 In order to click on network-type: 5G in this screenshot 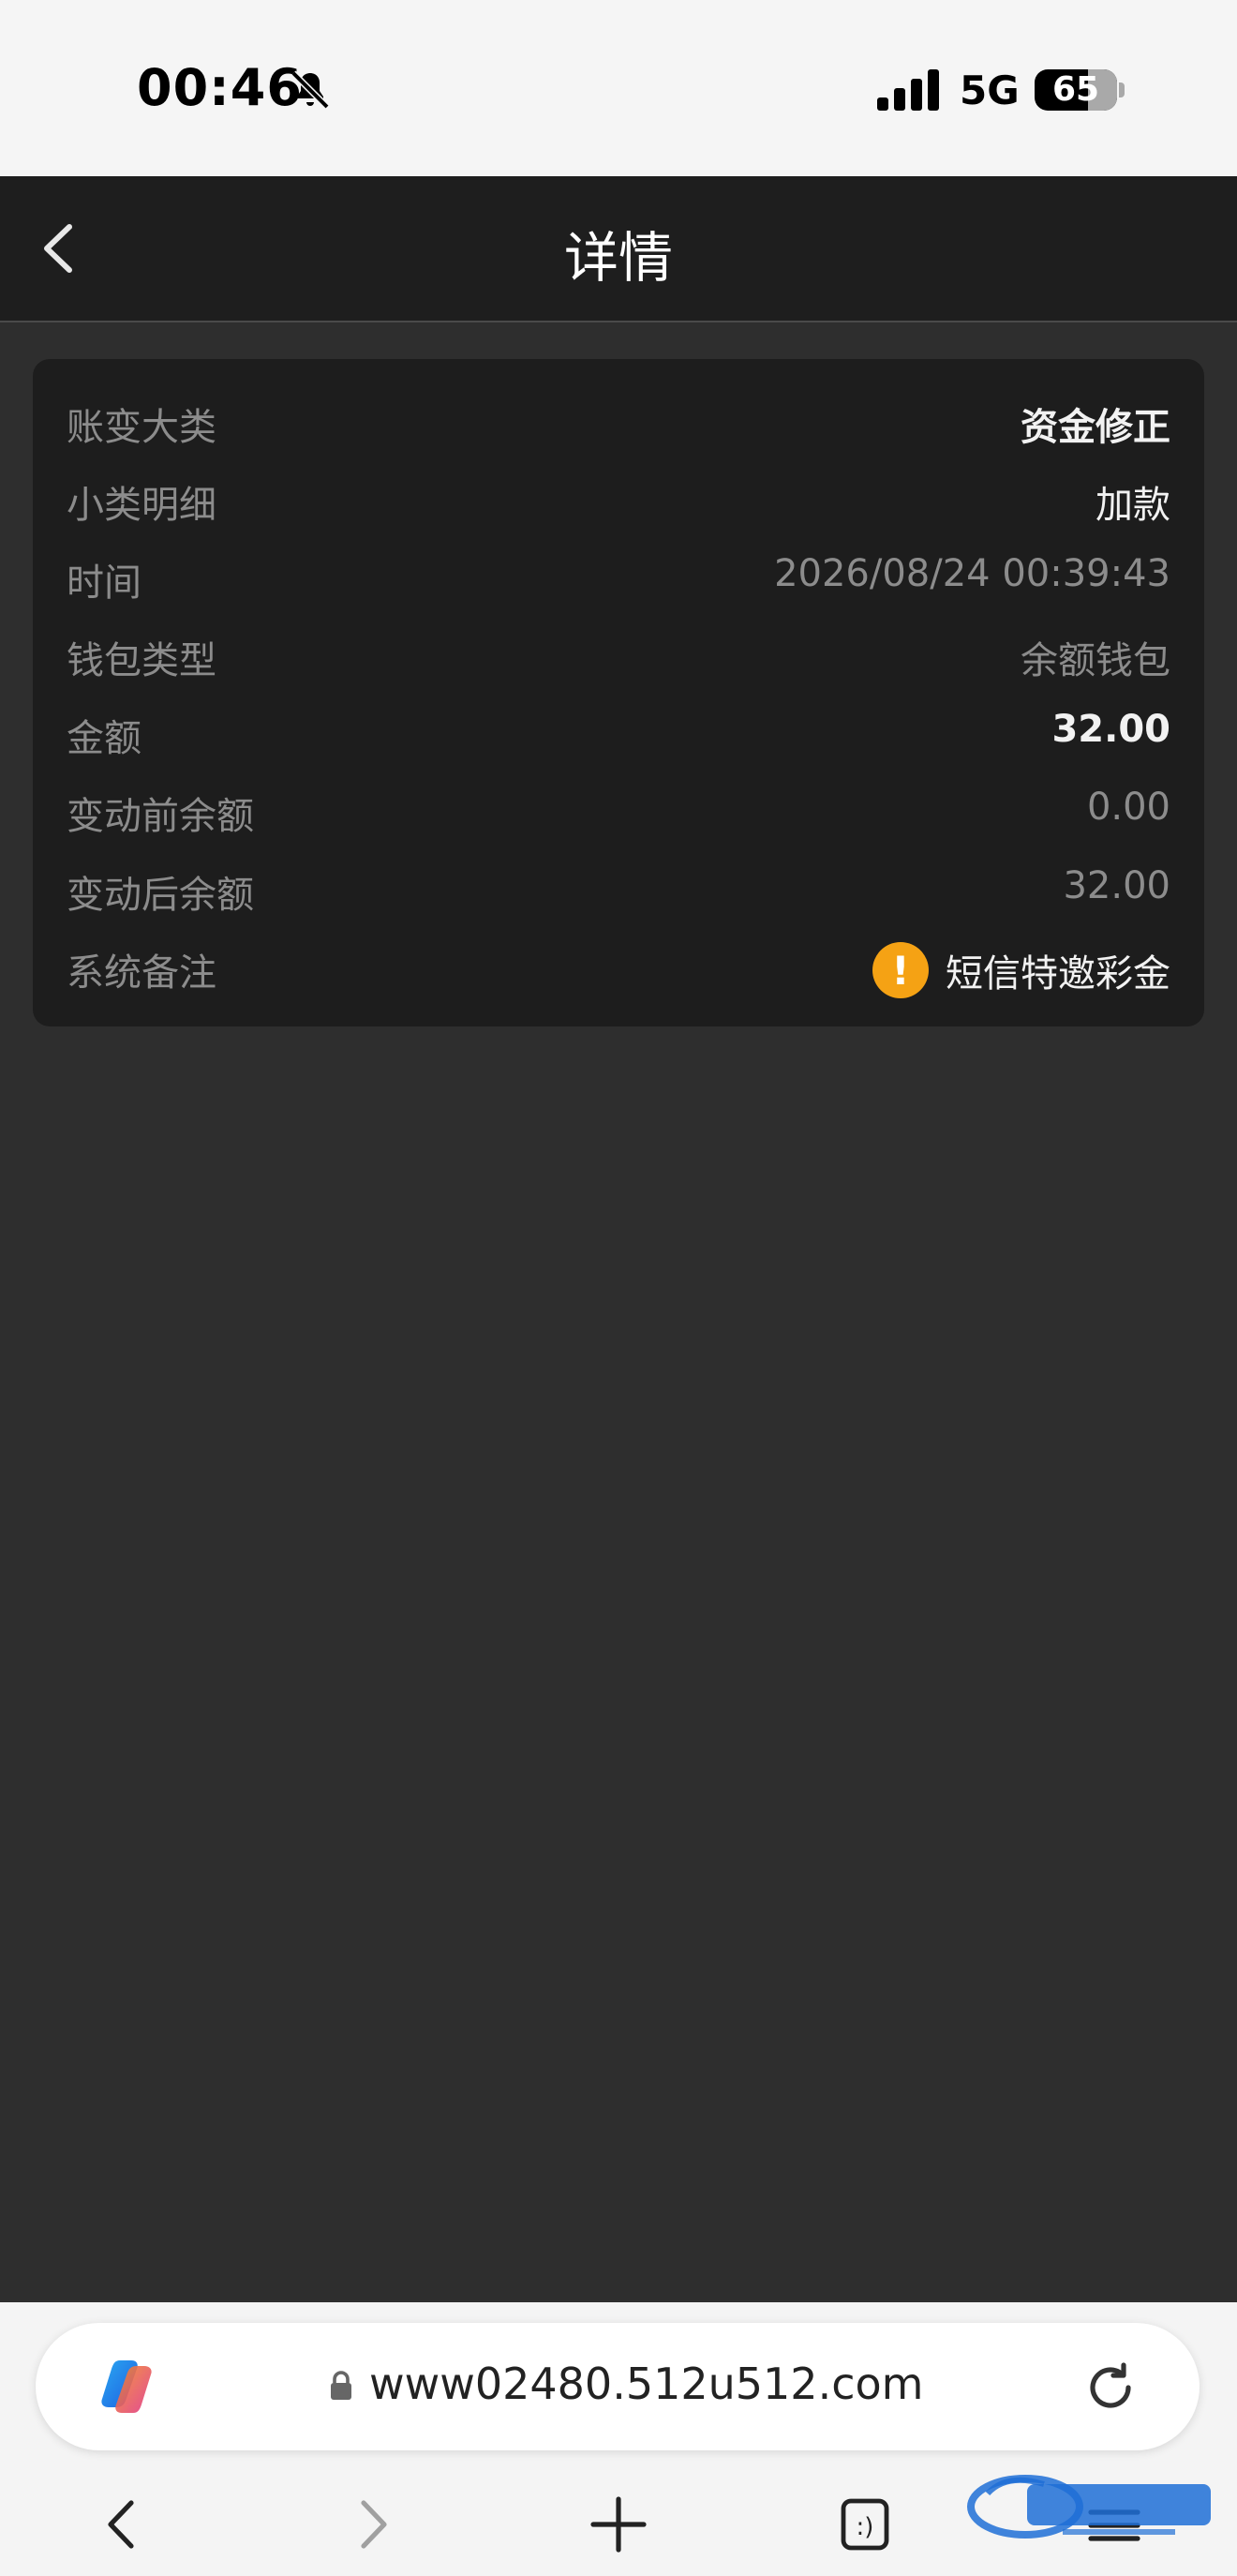, I will do `click(990, 90)`.